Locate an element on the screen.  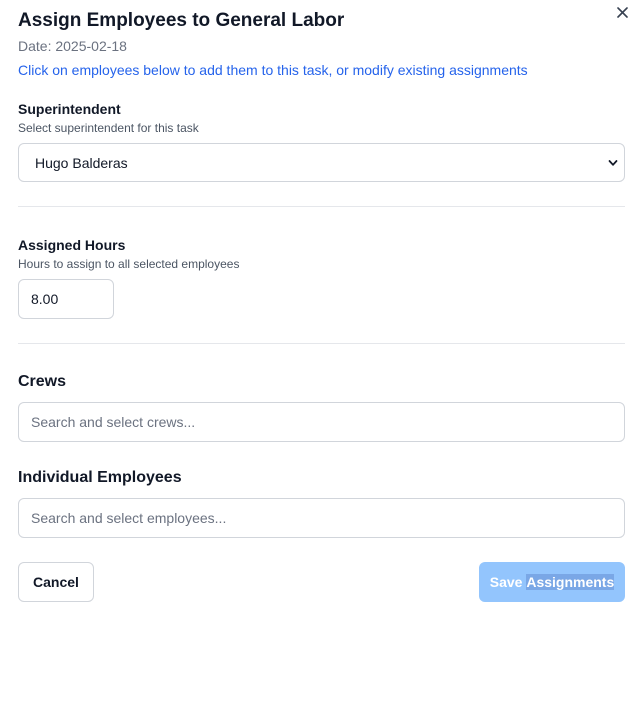
task-date: Date: 2025-02-18 is located at coordinates (72, 46).